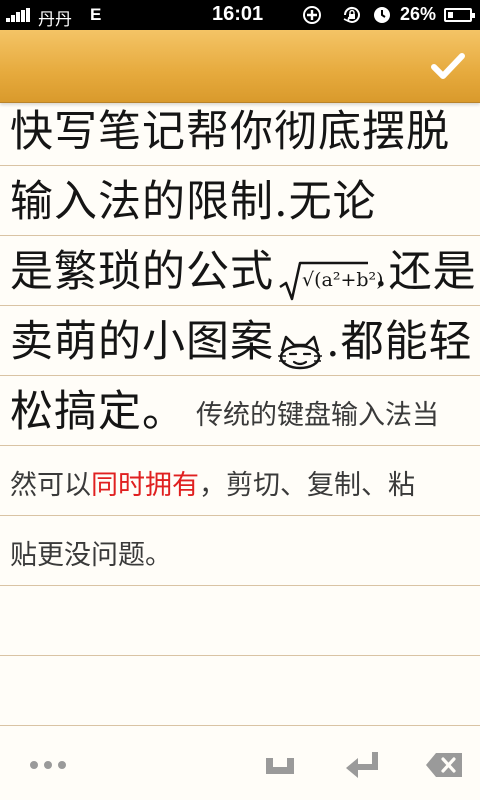 This screenshot has width=480, height=800. I want to click on note-line-7: 贴更没问题。, so click(91, 550).